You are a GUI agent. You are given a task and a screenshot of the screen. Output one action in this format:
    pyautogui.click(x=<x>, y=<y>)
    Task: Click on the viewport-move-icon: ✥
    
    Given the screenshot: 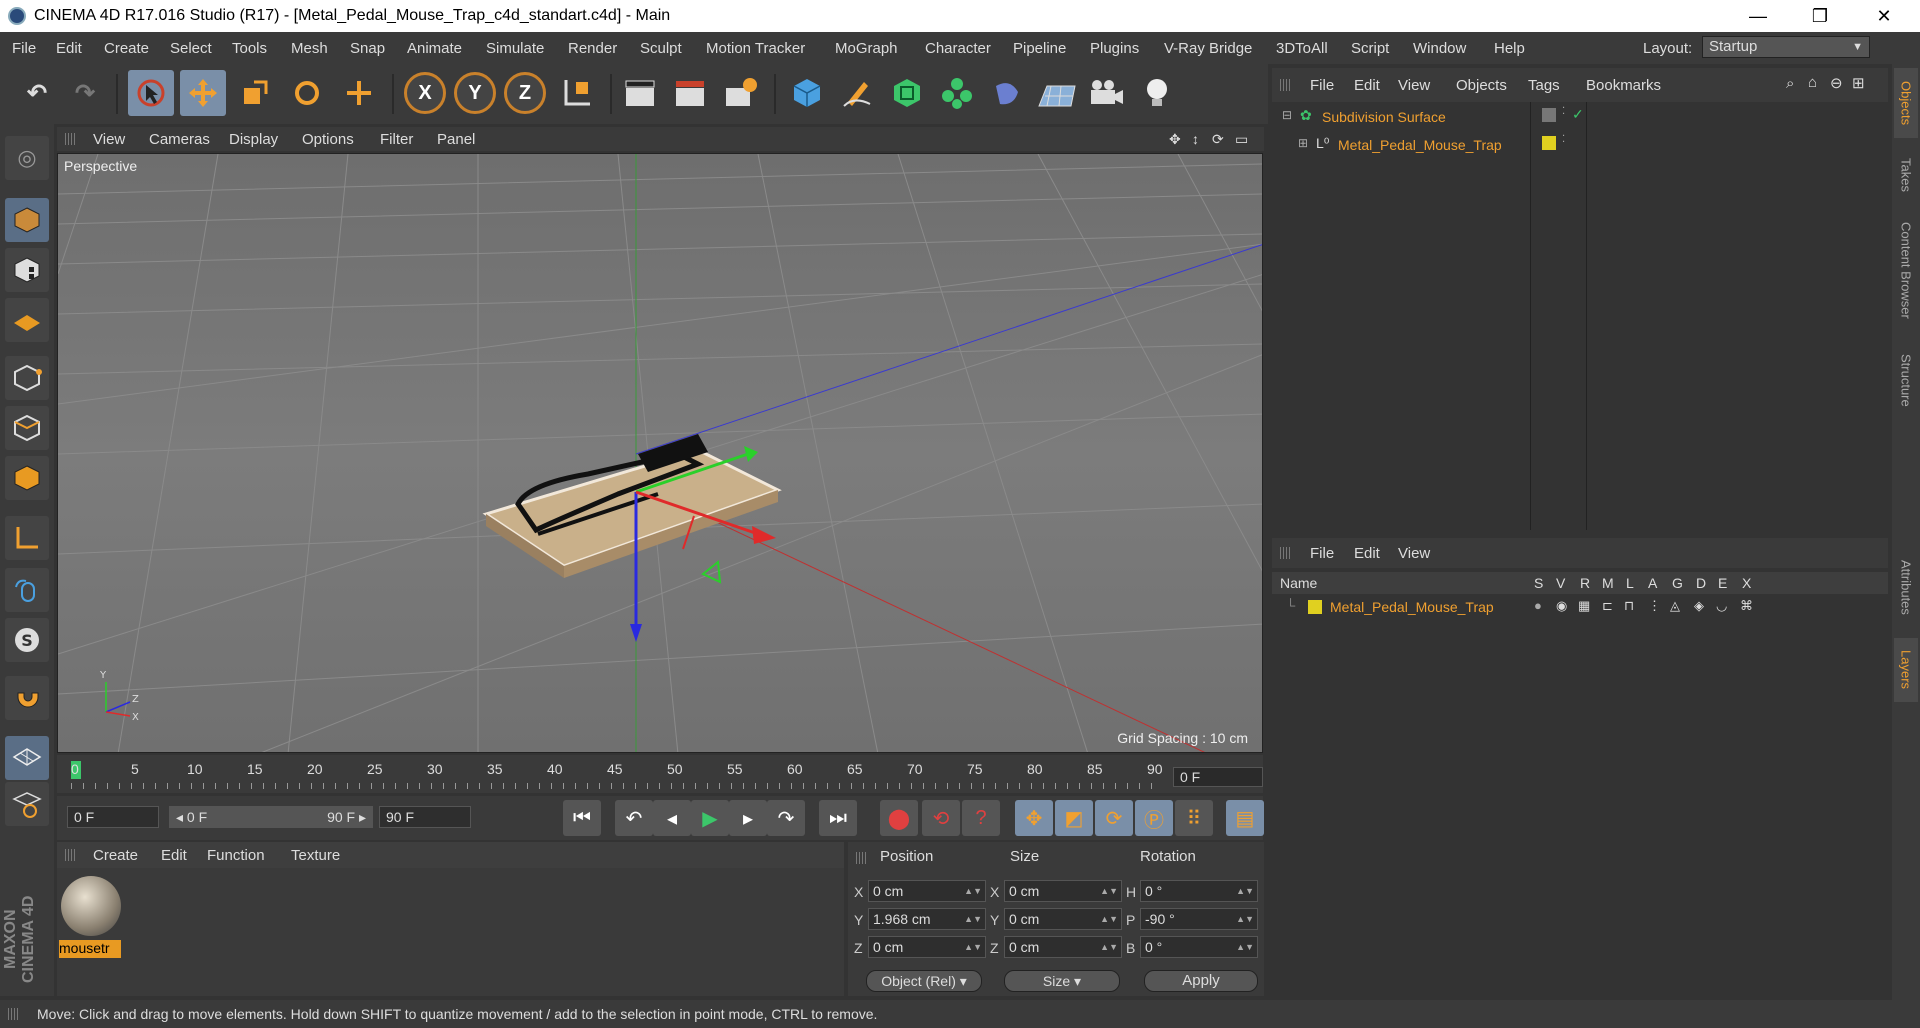 What is the action you would take?
    pyautogui.click(x=1175, y=139)
    